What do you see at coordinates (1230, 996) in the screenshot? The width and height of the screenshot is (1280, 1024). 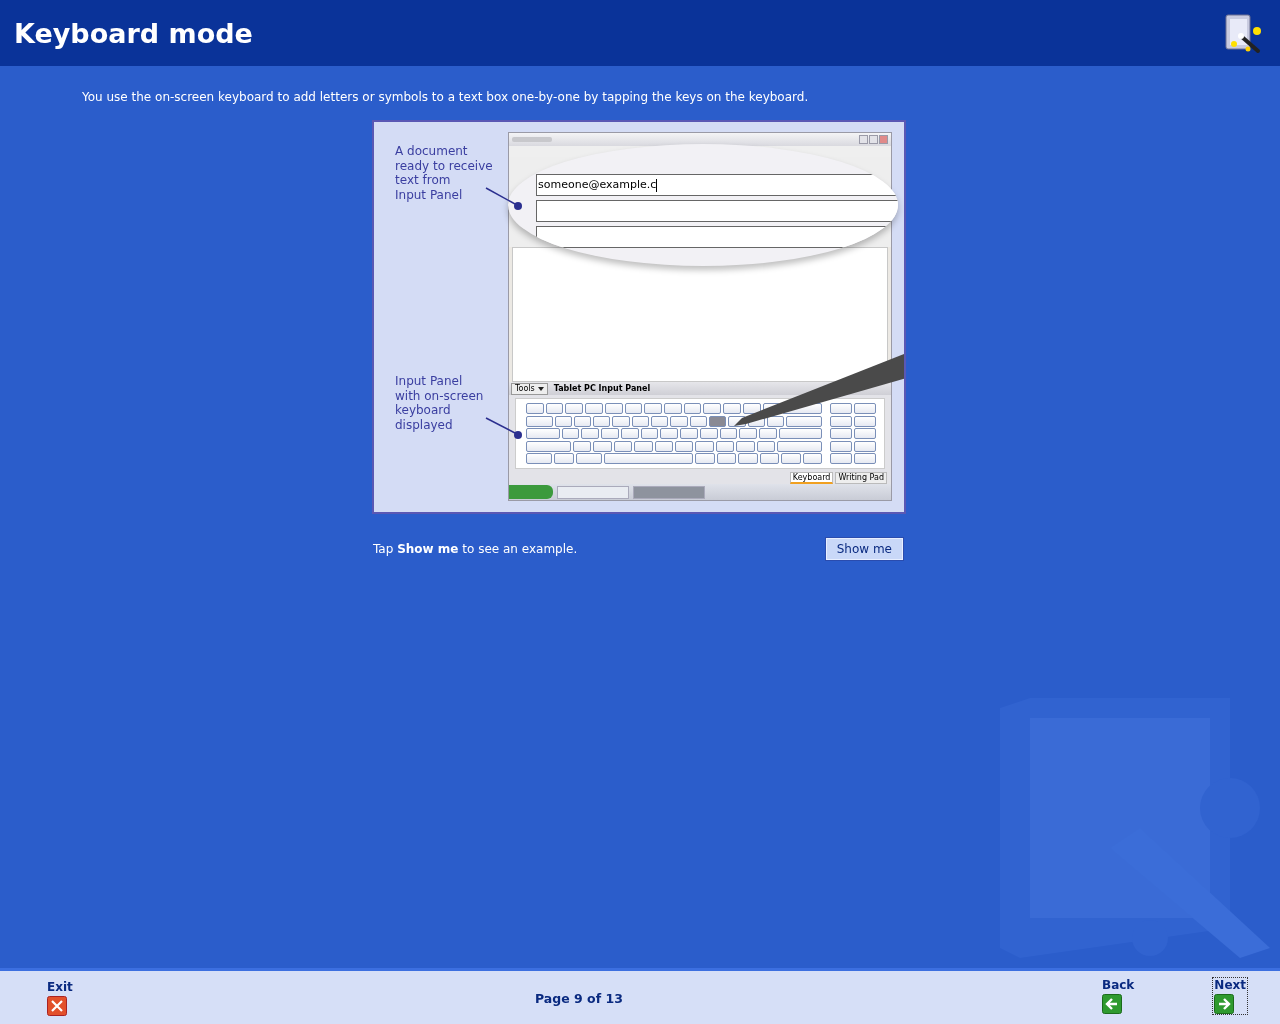 I see `next-button: Next` at bounding box center [1230, 996].